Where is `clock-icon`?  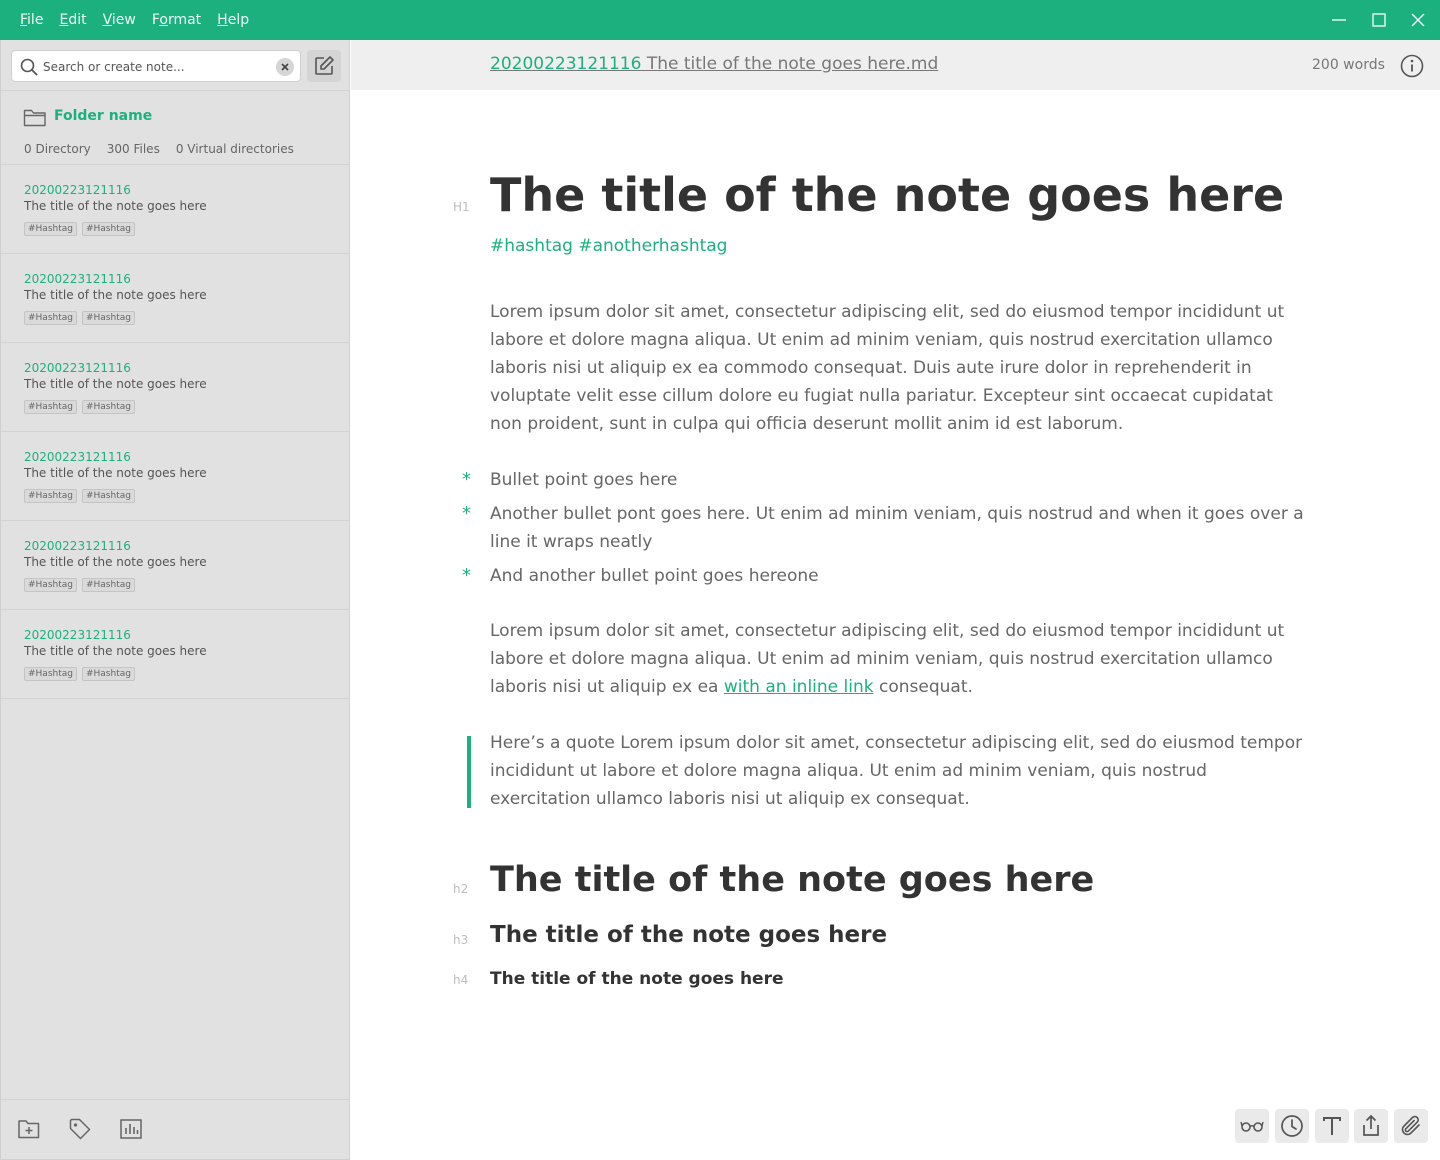 clock-icon is located at coordinates (1292, 1126).